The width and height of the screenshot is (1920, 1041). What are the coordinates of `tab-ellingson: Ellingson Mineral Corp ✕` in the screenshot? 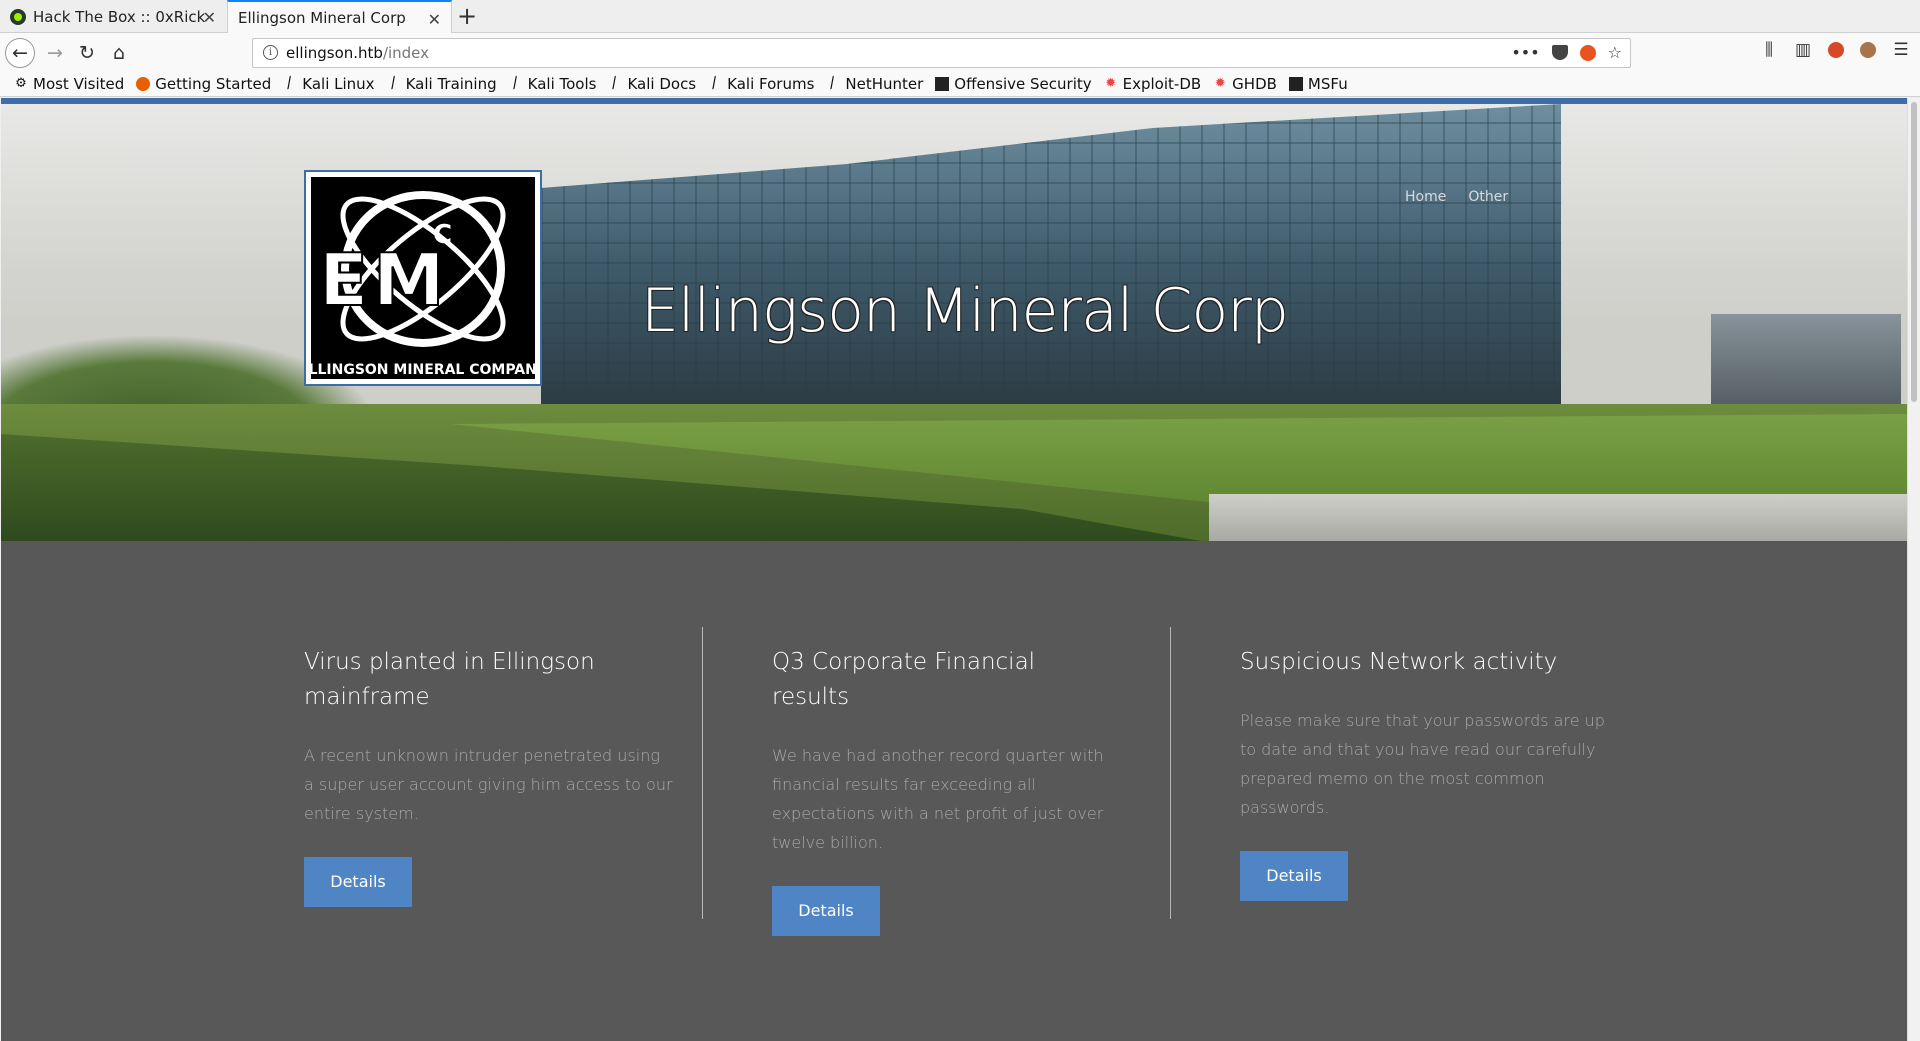 It's located at (339, 17).